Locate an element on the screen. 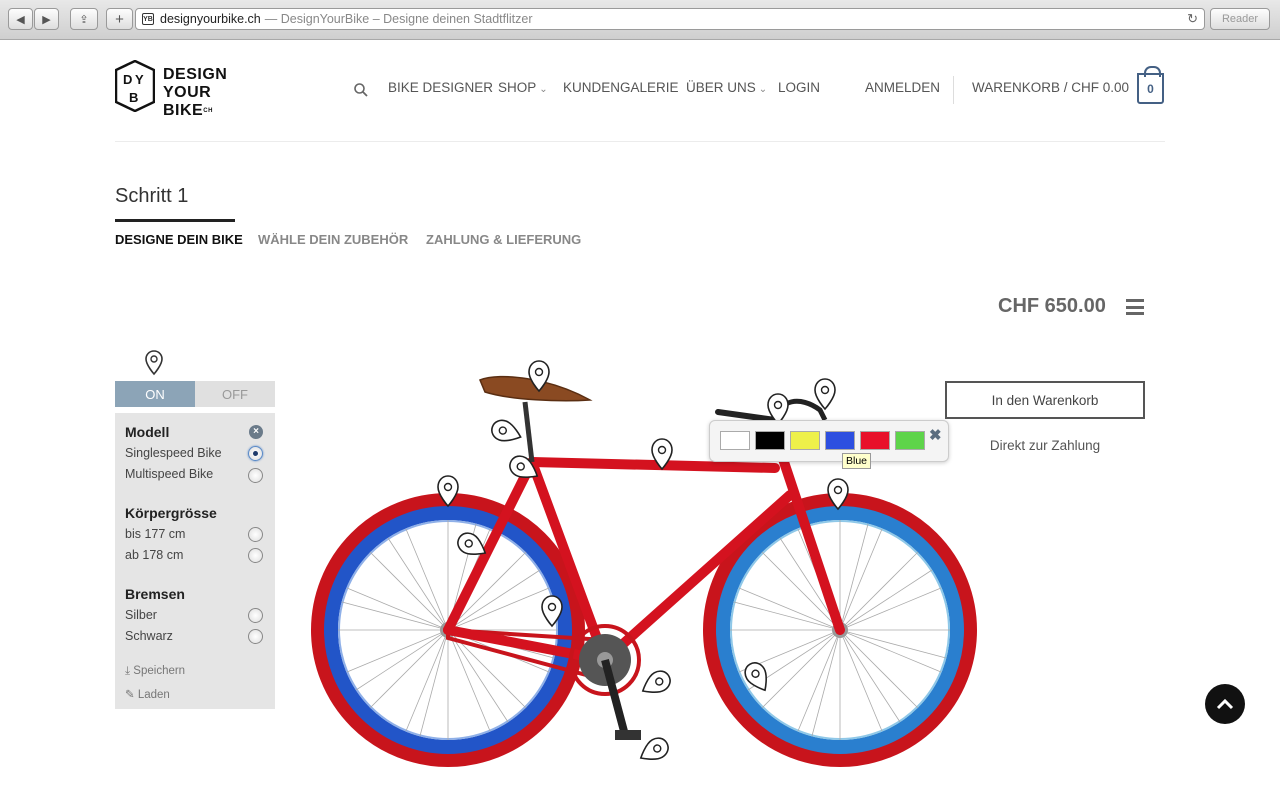 This screenshot has width=1280, height=800. new-tab-button: + is located at coordinates (119, 19).